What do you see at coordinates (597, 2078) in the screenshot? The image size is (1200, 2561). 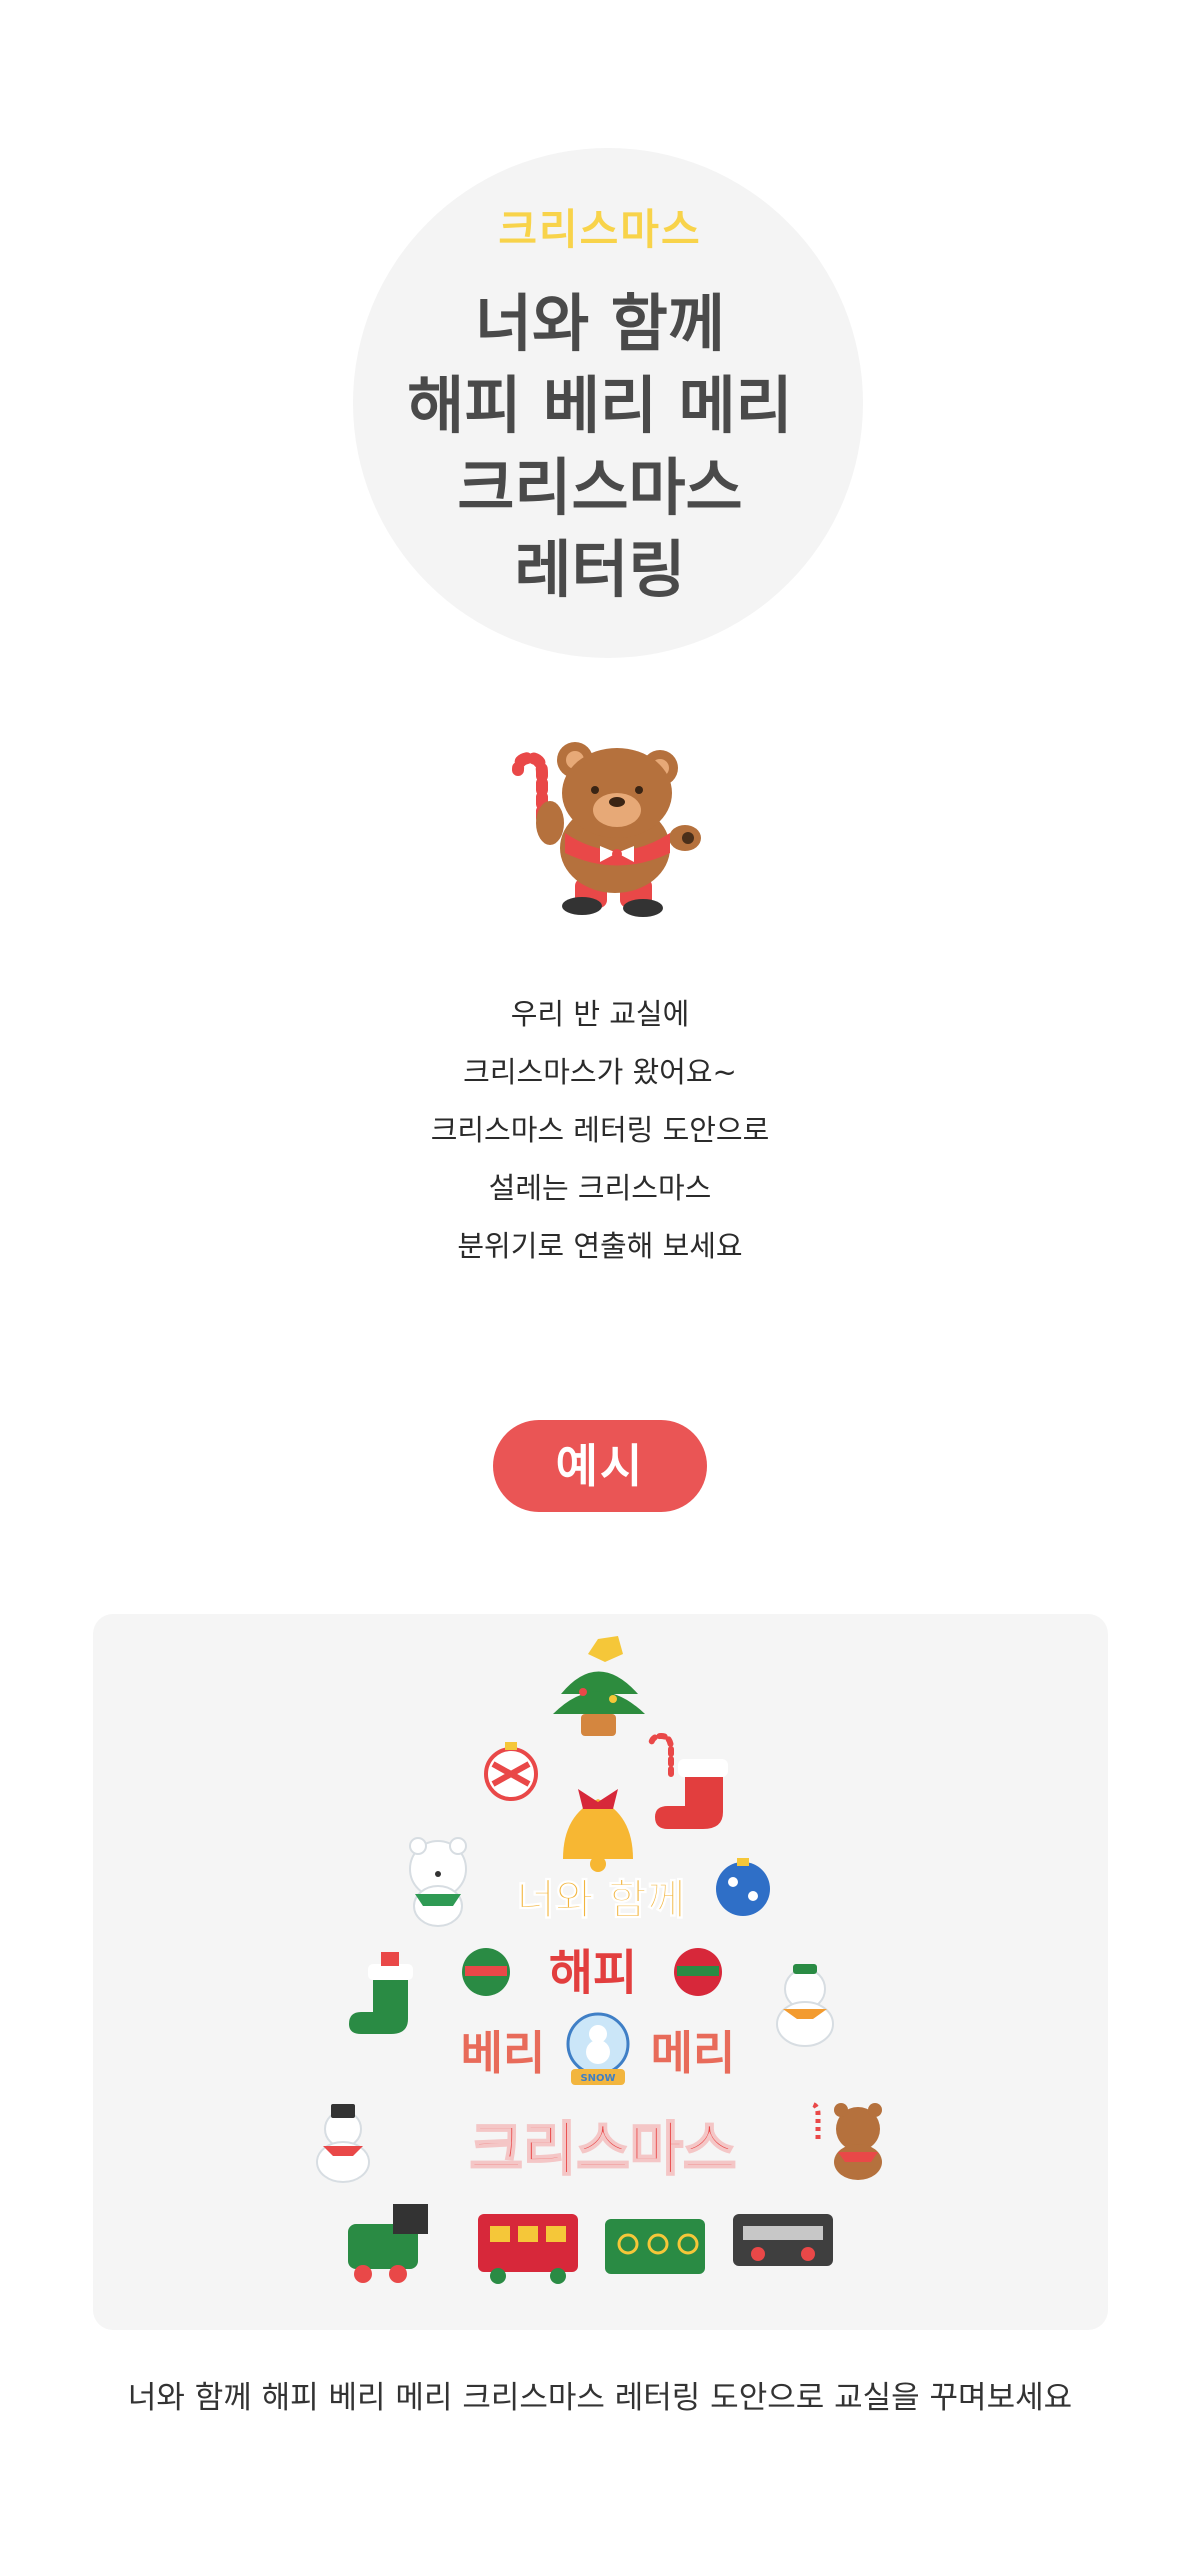 I see `snow-globe-text: SNOW` at bounding box center [597, 2078].